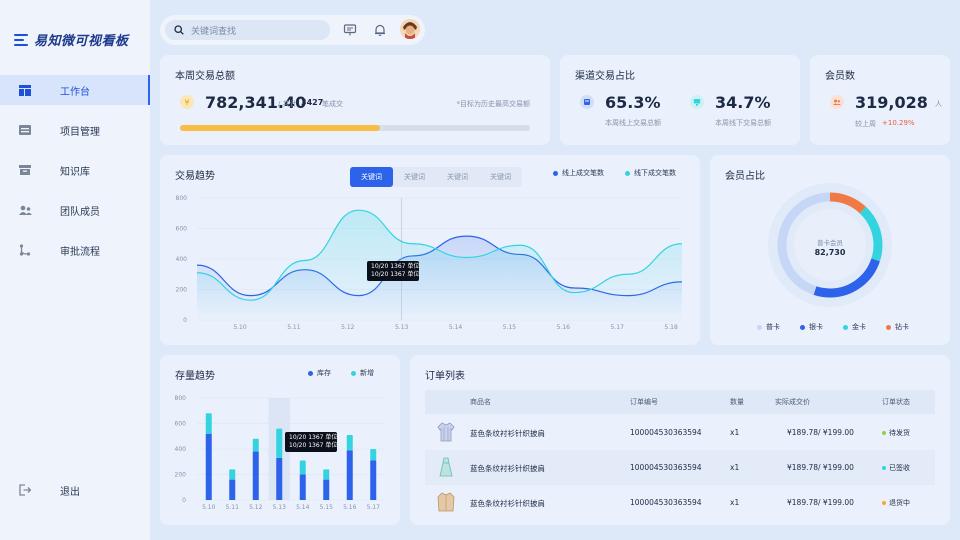 The width and height of the screenshot is (960, 540). I want to click on monitor-icon, so click(697, 102).